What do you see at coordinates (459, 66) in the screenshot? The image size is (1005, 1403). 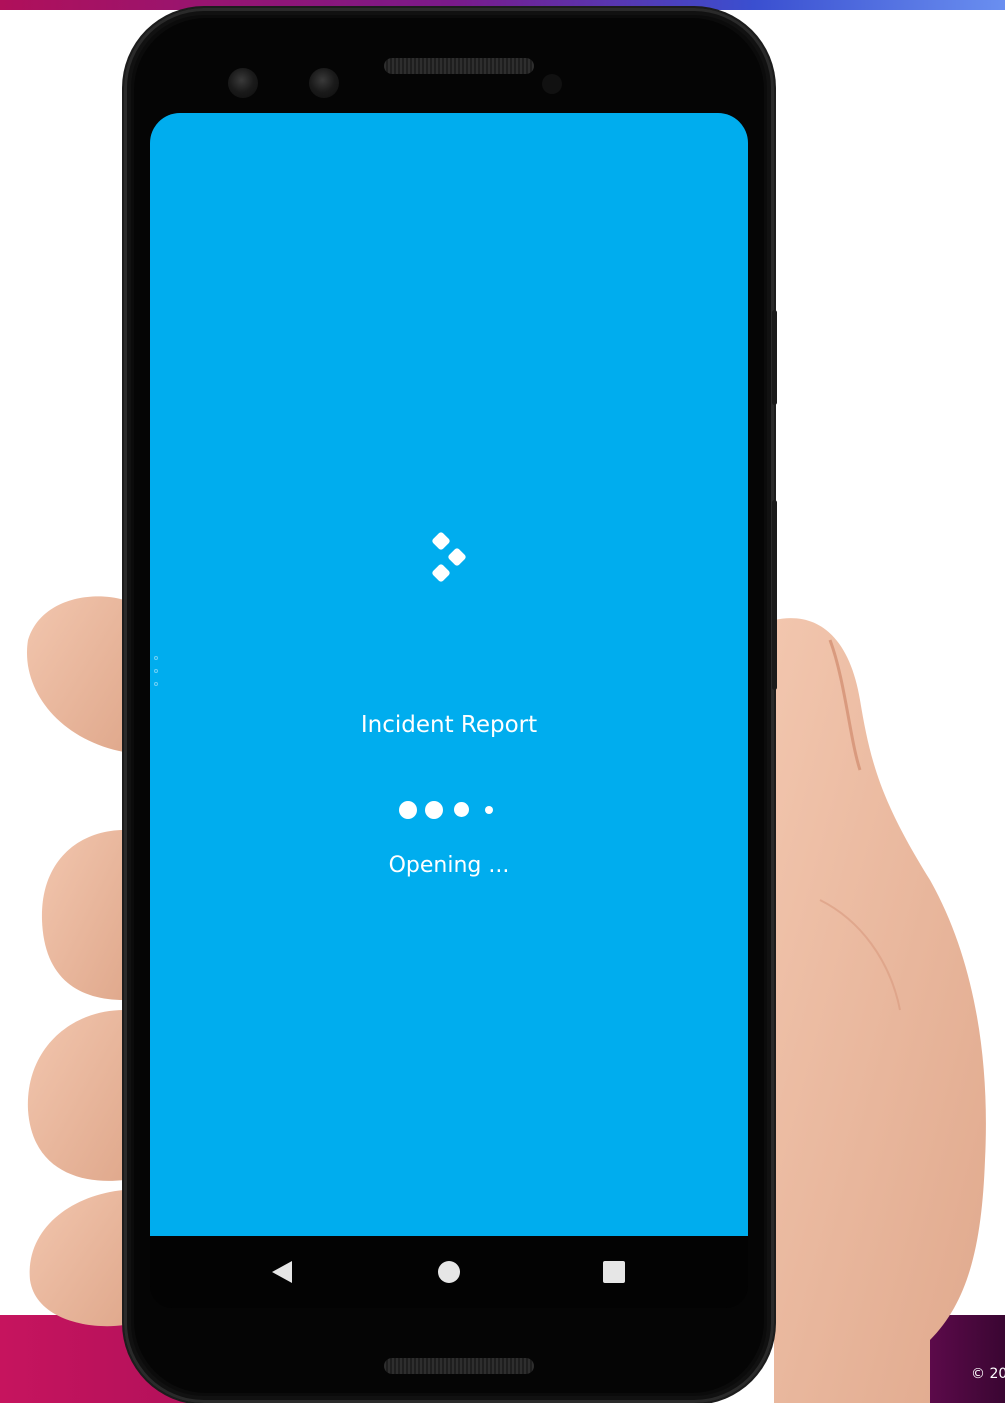 I see `earpiece-speaker` at bounding box center [459, 66].